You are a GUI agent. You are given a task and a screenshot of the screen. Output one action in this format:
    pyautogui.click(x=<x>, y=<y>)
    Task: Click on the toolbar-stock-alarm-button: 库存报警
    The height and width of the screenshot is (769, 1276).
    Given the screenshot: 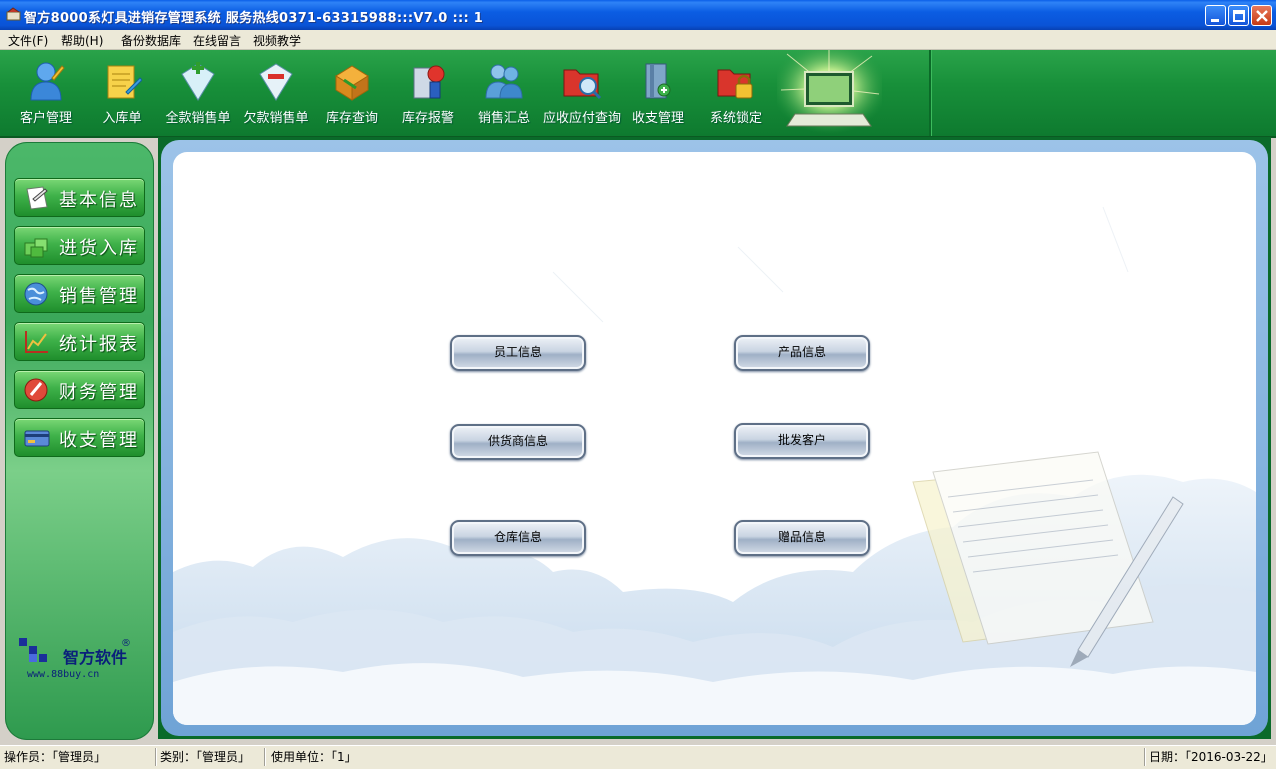 What is the action you would take?
    pyautogui.click(x=428, y=92)
    